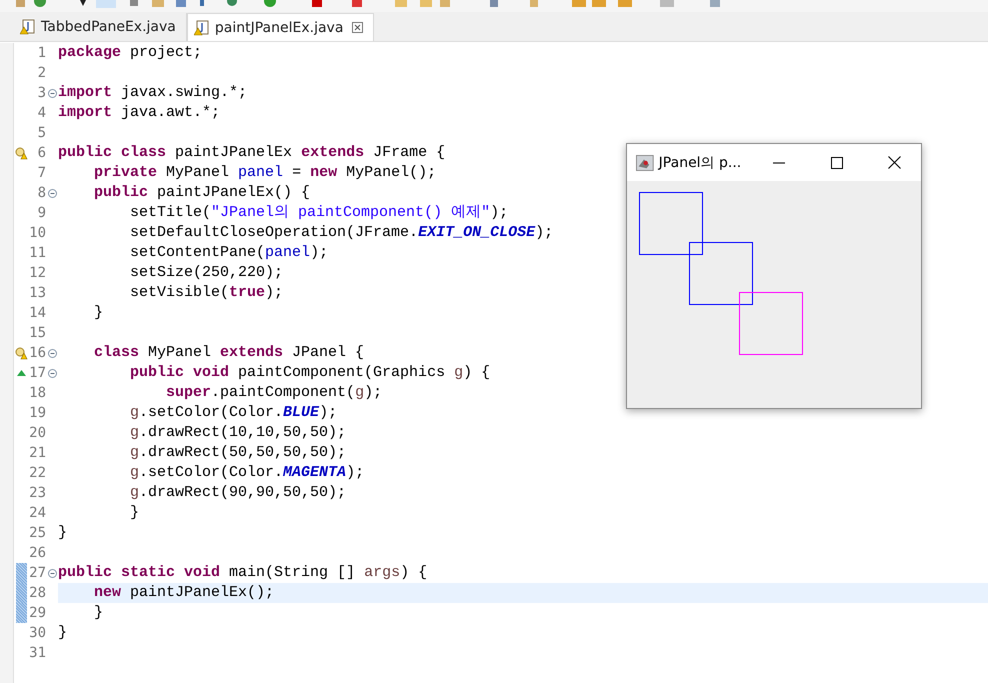 This screenshot has height=683, width=988. I want to click on line-number: 5, so click(41, 133).